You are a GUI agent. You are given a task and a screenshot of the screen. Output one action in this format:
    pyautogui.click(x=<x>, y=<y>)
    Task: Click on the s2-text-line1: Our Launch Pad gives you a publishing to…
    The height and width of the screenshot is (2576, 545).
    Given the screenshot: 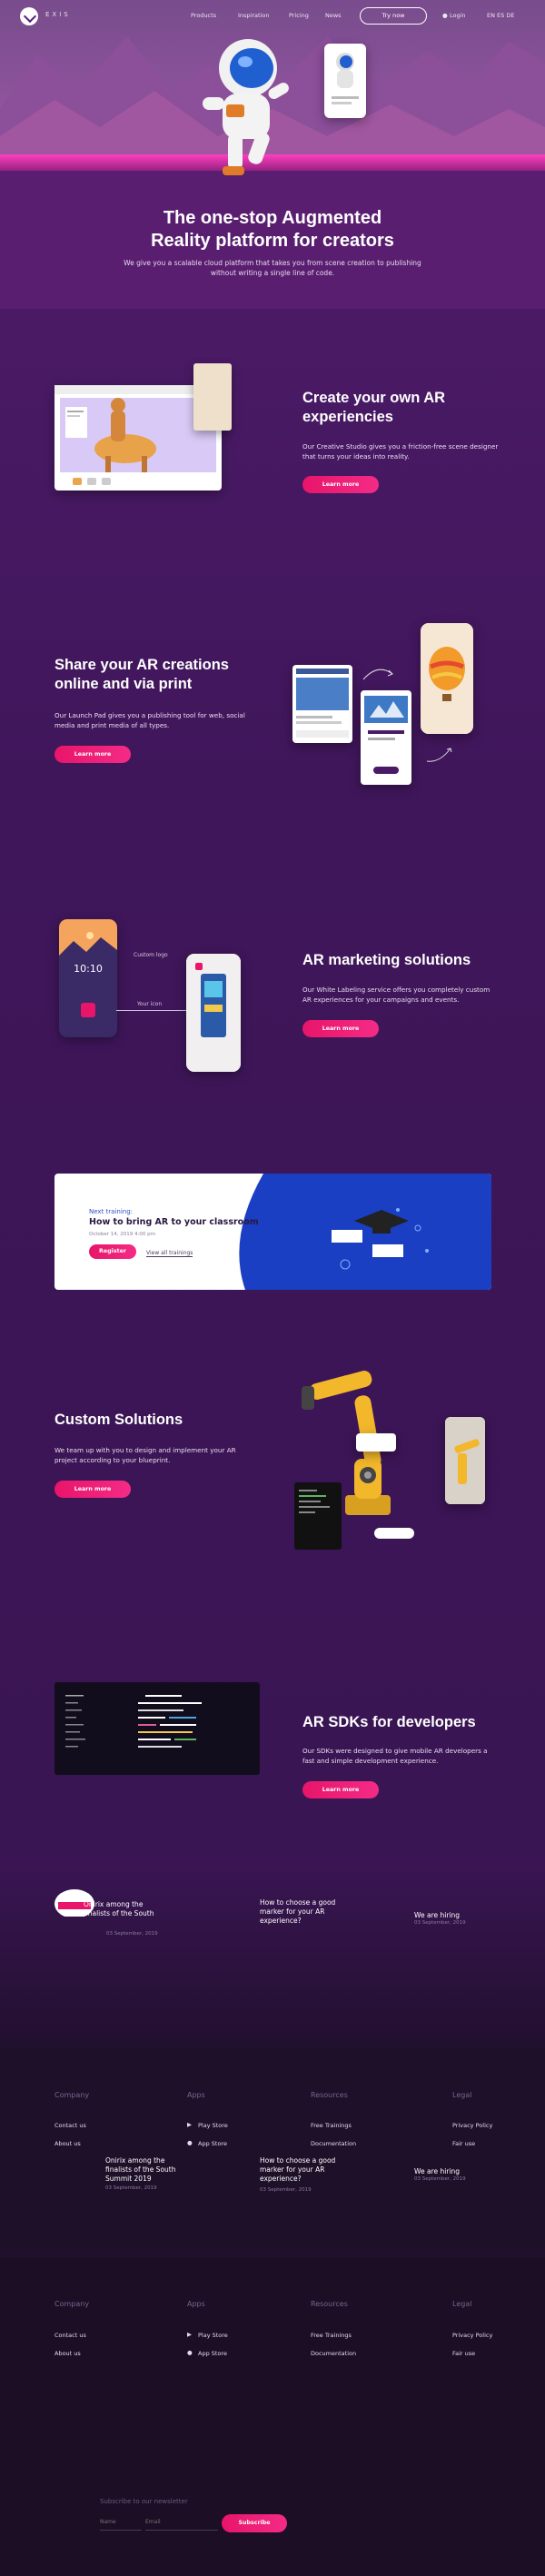 What is the action you would take?
    pyautogui.click(x=149, y=715)
    